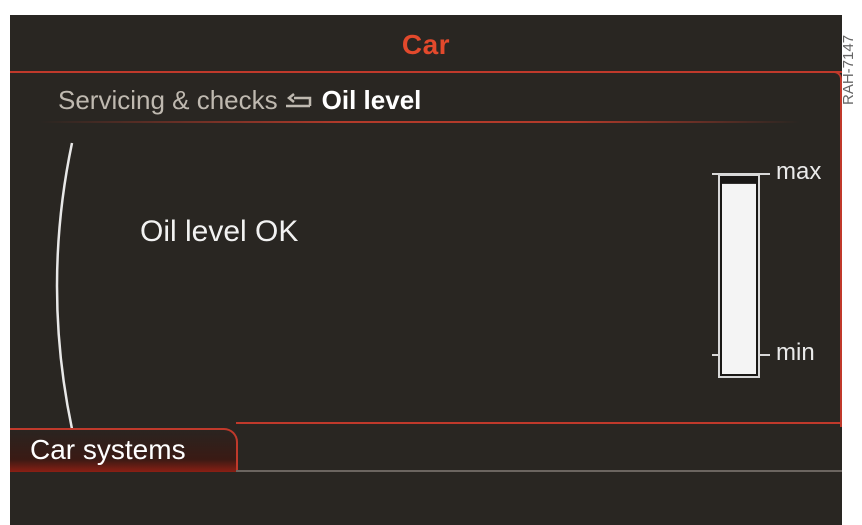 The image size is (862, 525). Describe the element at coordinates (108, 449) in the screenshot. I see `tab-label: Car systems` at that location.